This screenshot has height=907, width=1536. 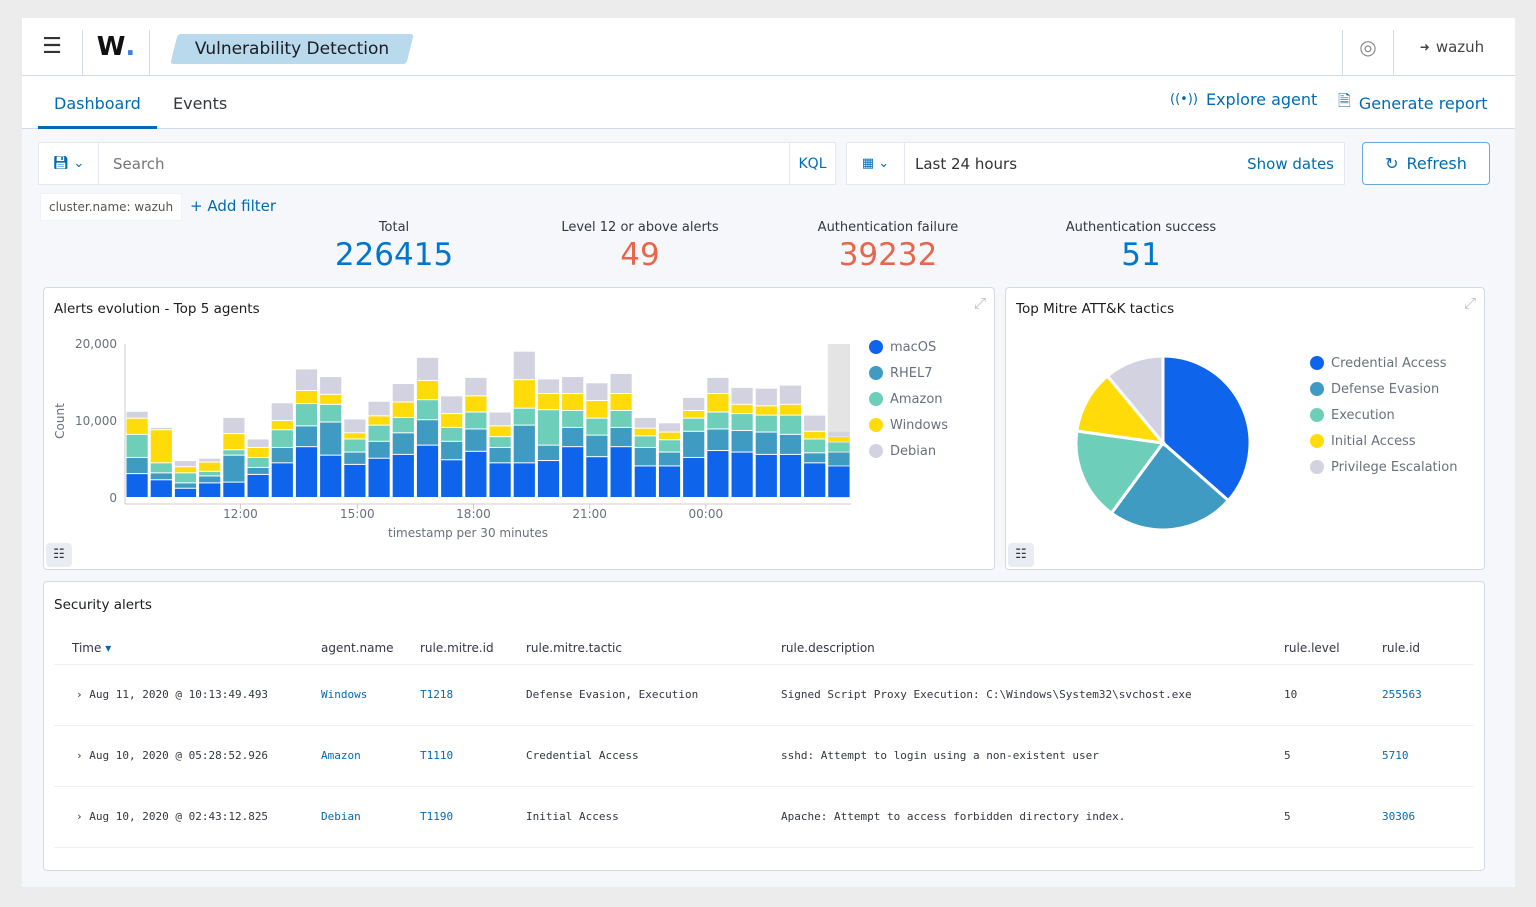 What do you see at coordinates (1076, 164) in the screenshot?
I see `date-range: Last 24 hours` at bounding box center [1076, 164].